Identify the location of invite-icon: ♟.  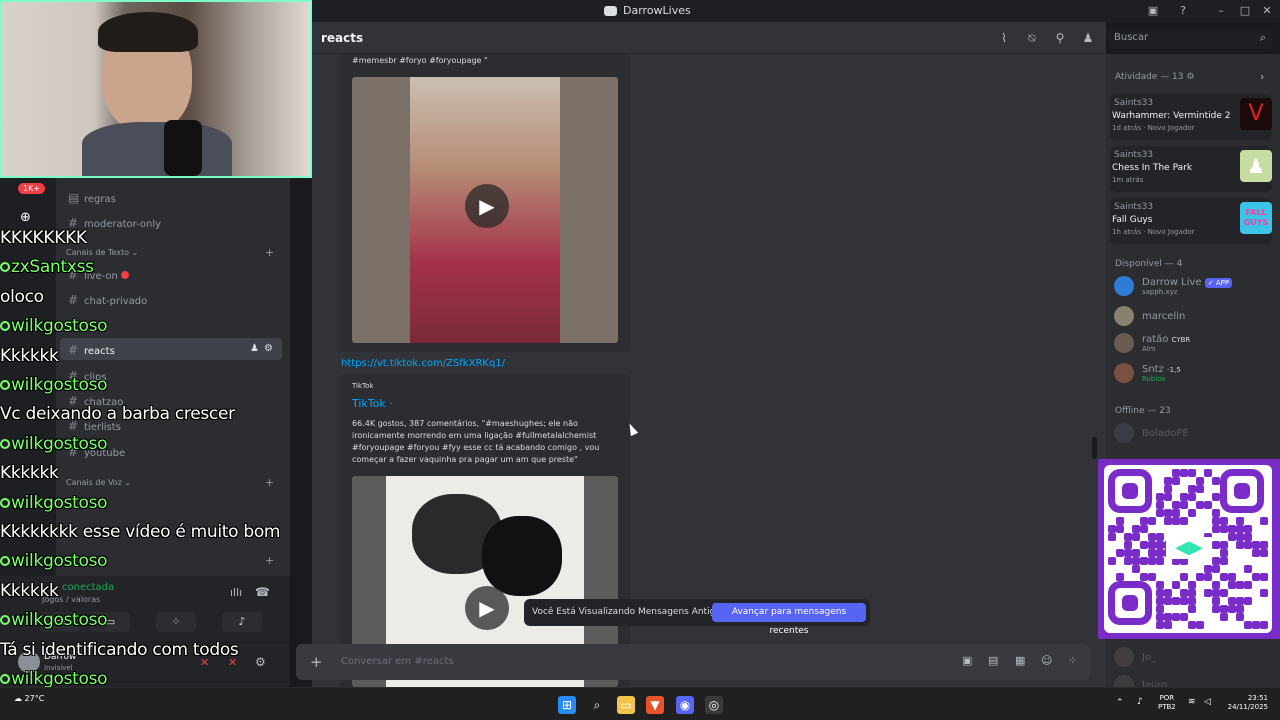
(254, 348).